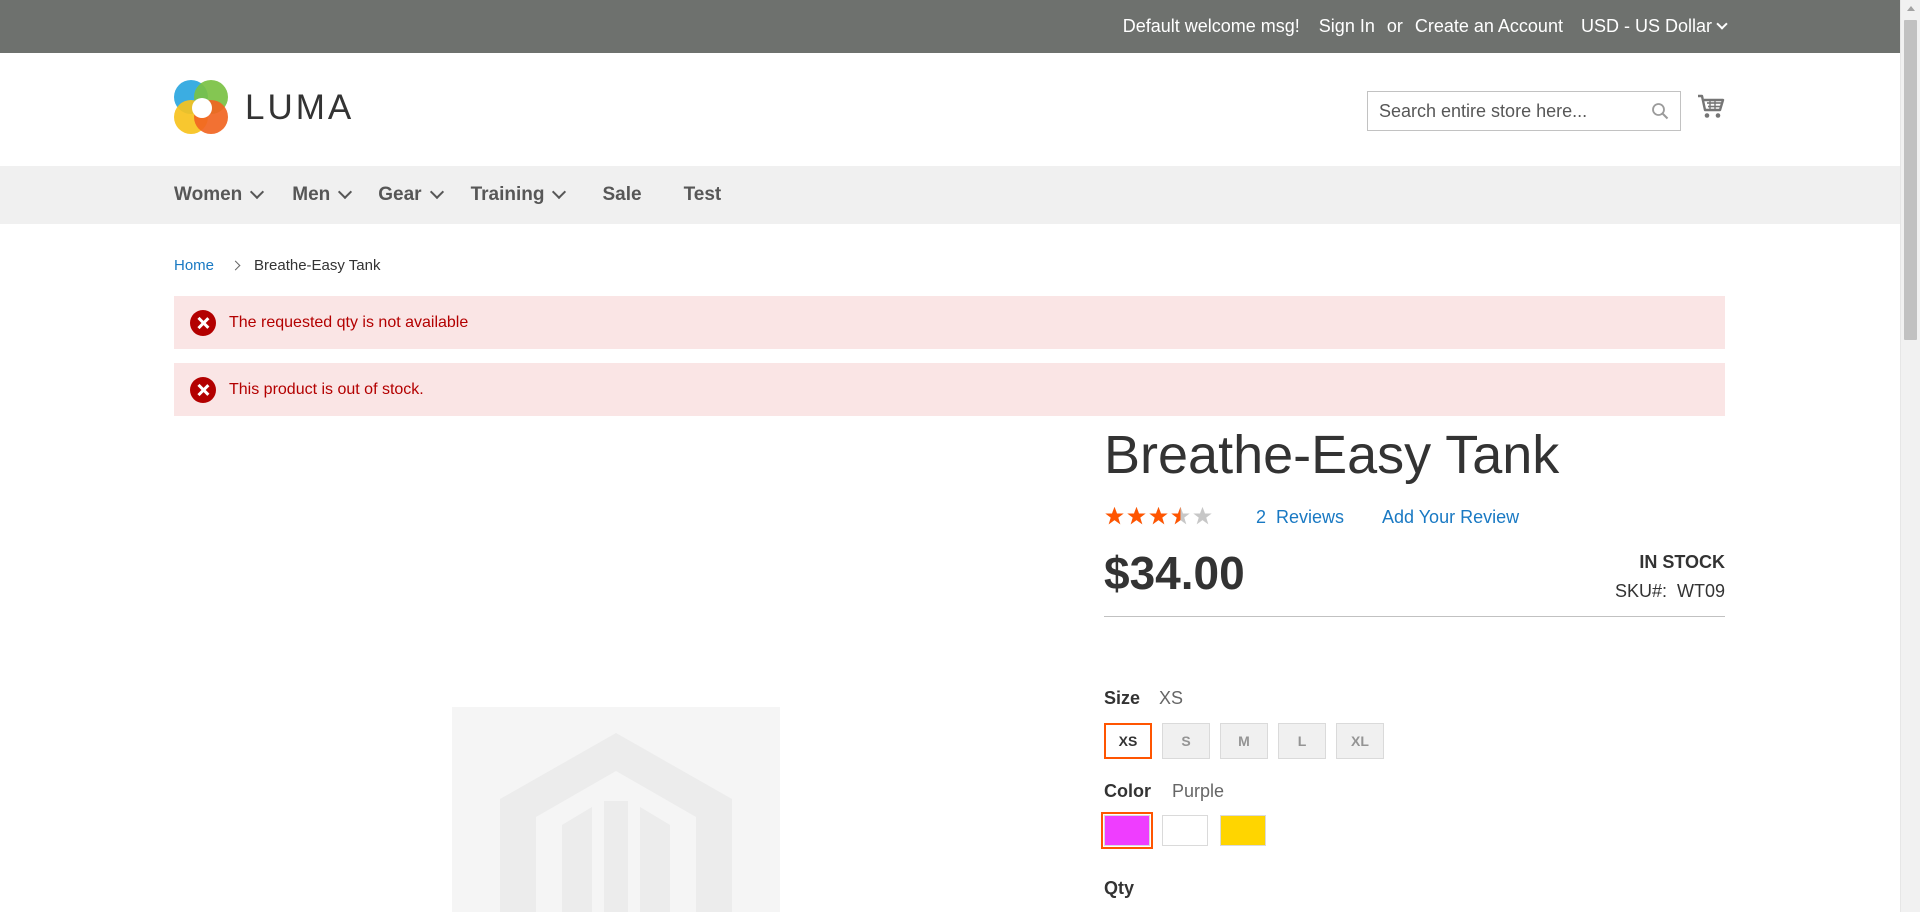 The height and width of the screenshot is (912, 1920). I want to click on nav-item-women: Women, so click(219, 195).